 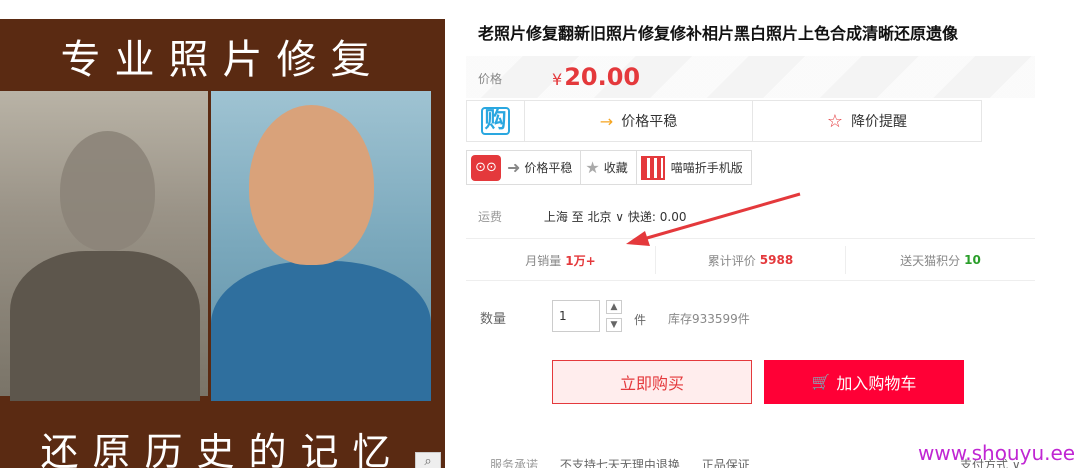 What do you see at coordinates (997, 453) in the screenshot?
I see `watermark: www.shouyu.ee` at bounding box center [997, 453].